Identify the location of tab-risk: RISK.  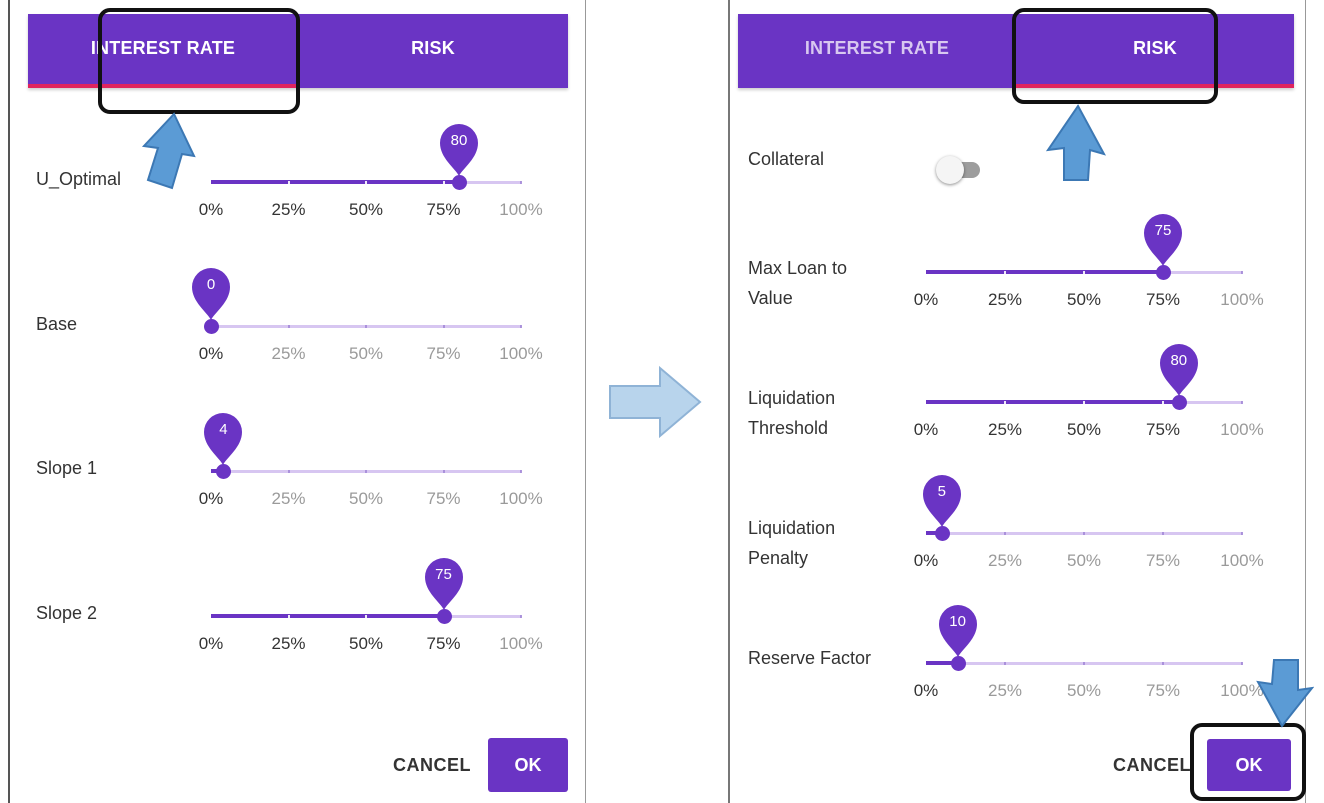
(433, 51).